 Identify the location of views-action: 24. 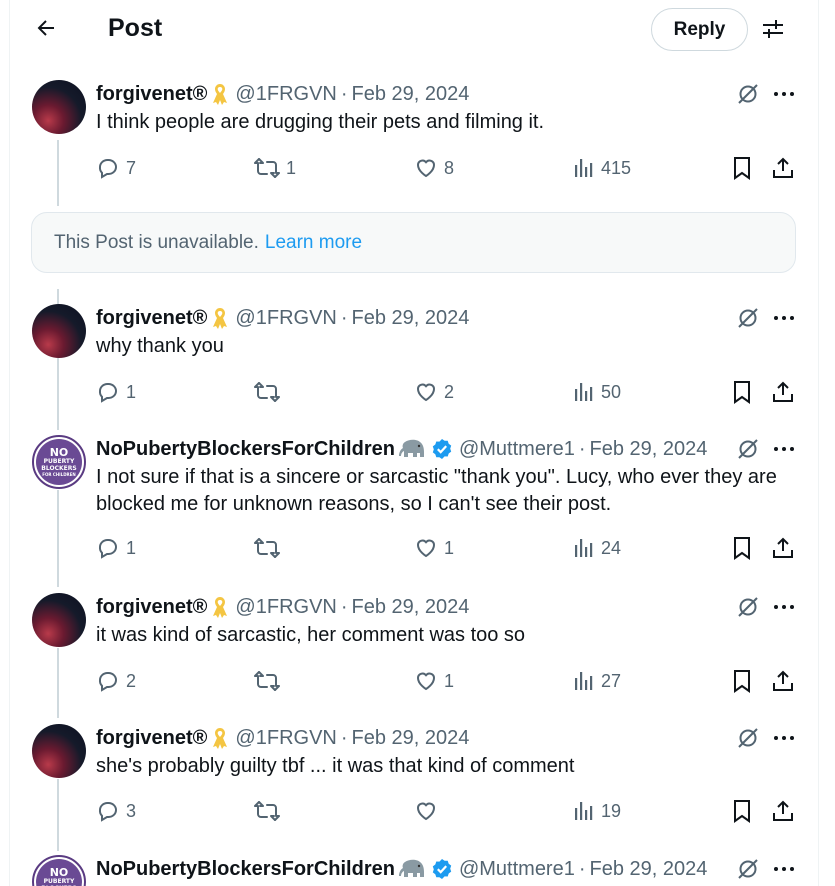
(597, 548).